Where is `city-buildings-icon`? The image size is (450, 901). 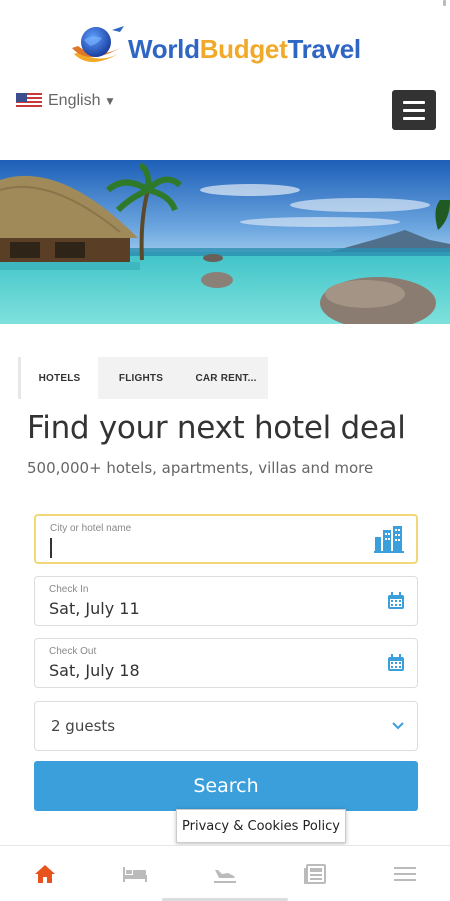
city-buildings-icon is located at coordinates (389, 539).